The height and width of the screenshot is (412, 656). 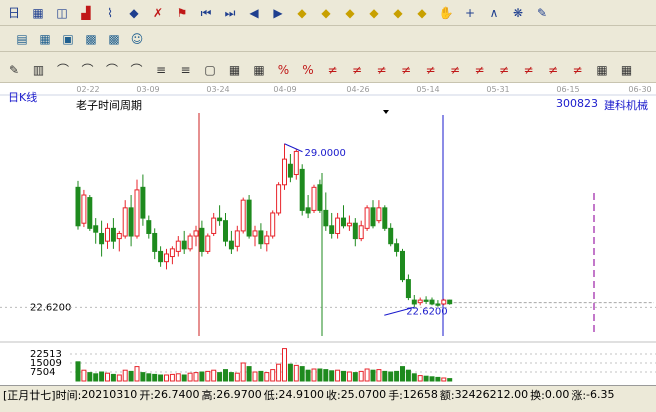 What do you see at coordinates (86, 13) in the screenshot?
I see `red-chart-icon: ▟` at bounding box center [86, 13].